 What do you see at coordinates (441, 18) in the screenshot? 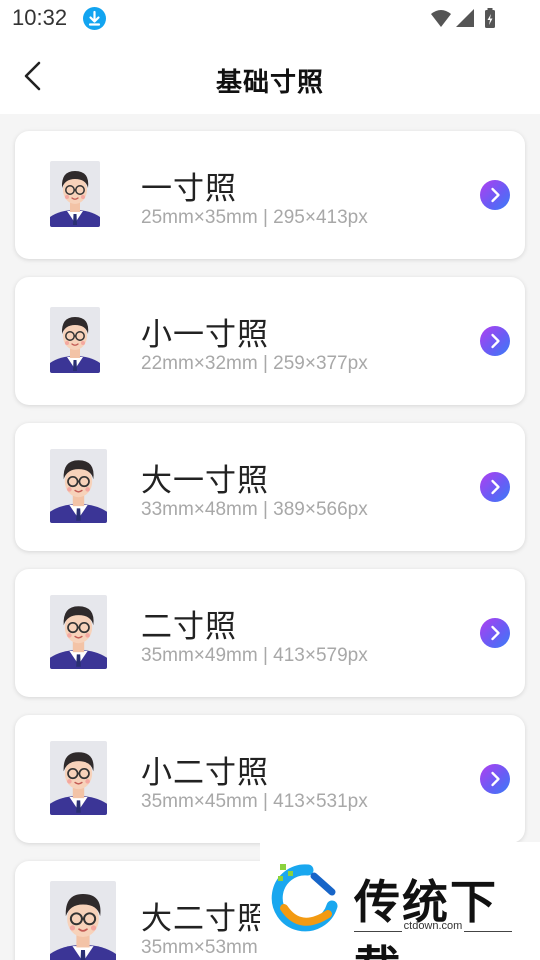
I see `wifi-icon` at bounding box center [441, 18].